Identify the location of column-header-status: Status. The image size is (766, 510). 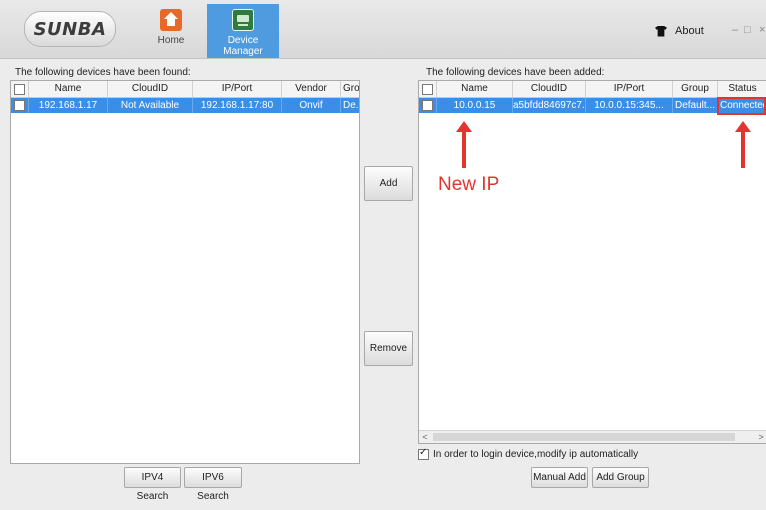
(742, 89).